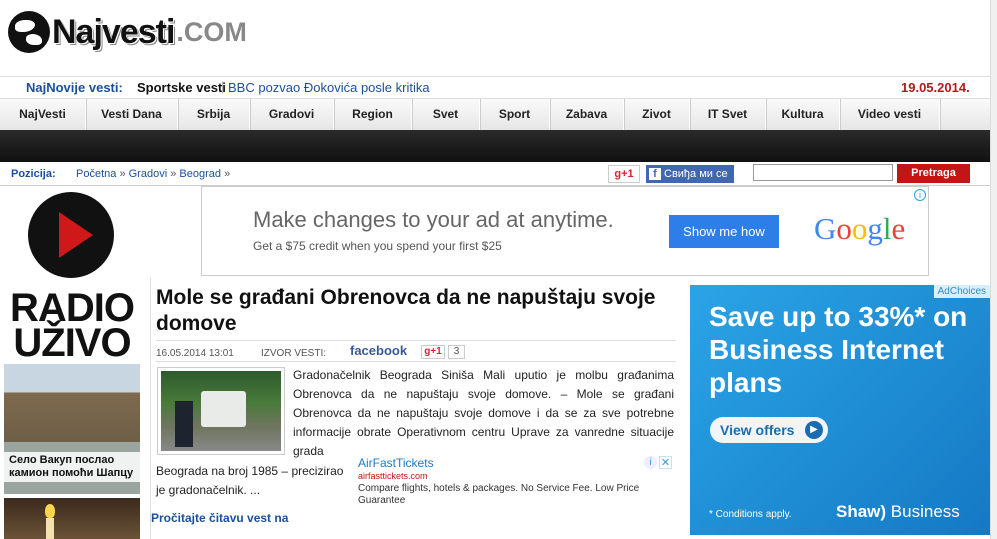  Describe the element at coordinates (803, 115) in the screenshot. I see `nav-item-kultura: Kultura` at that location.